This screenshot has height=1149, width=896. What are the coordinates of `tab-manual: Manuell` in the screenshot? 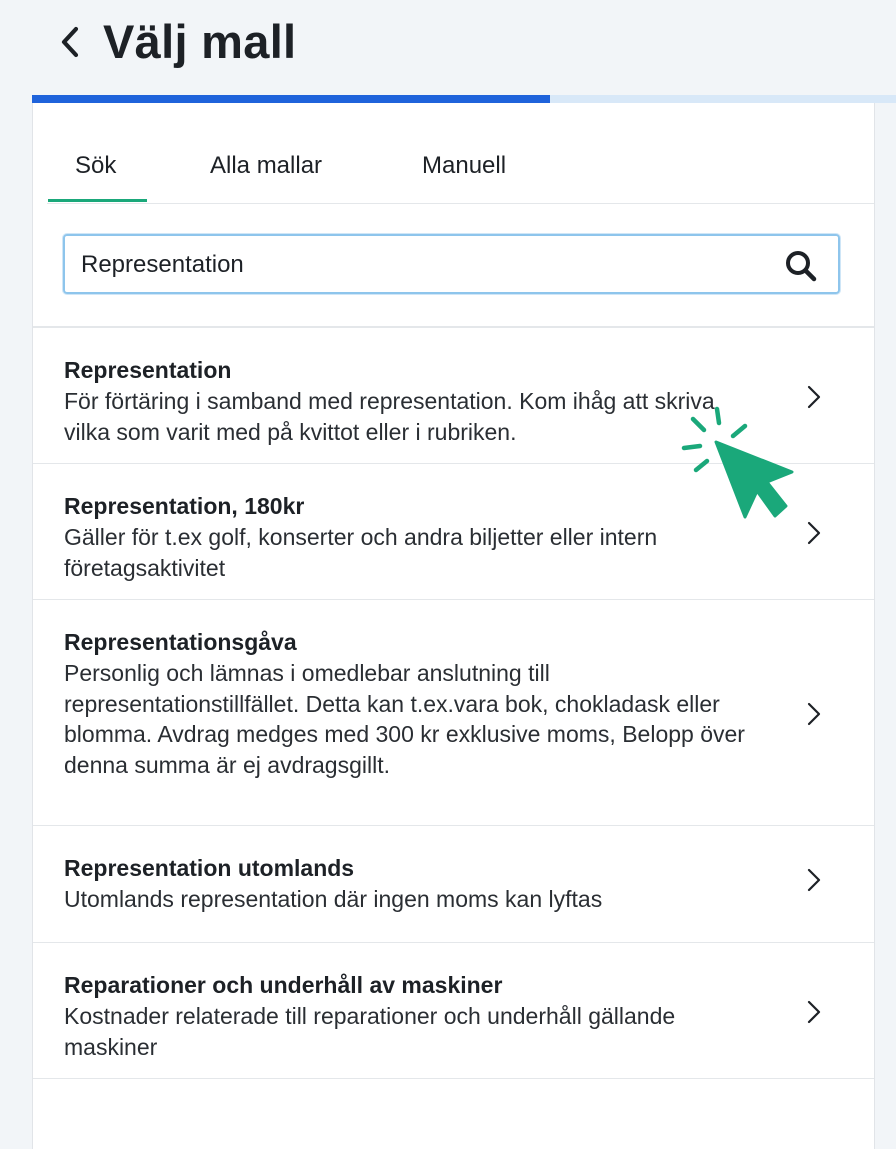 It's located at (464, 166).